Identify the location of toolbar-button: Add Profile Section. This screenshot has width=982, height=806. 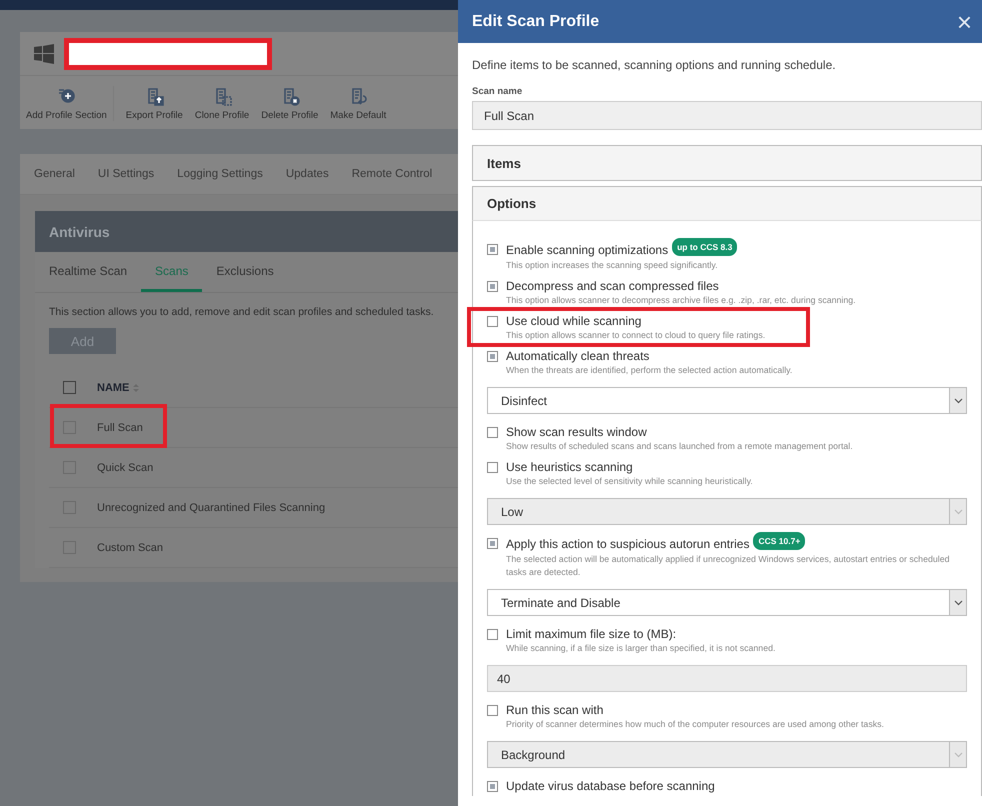
(67, 103).